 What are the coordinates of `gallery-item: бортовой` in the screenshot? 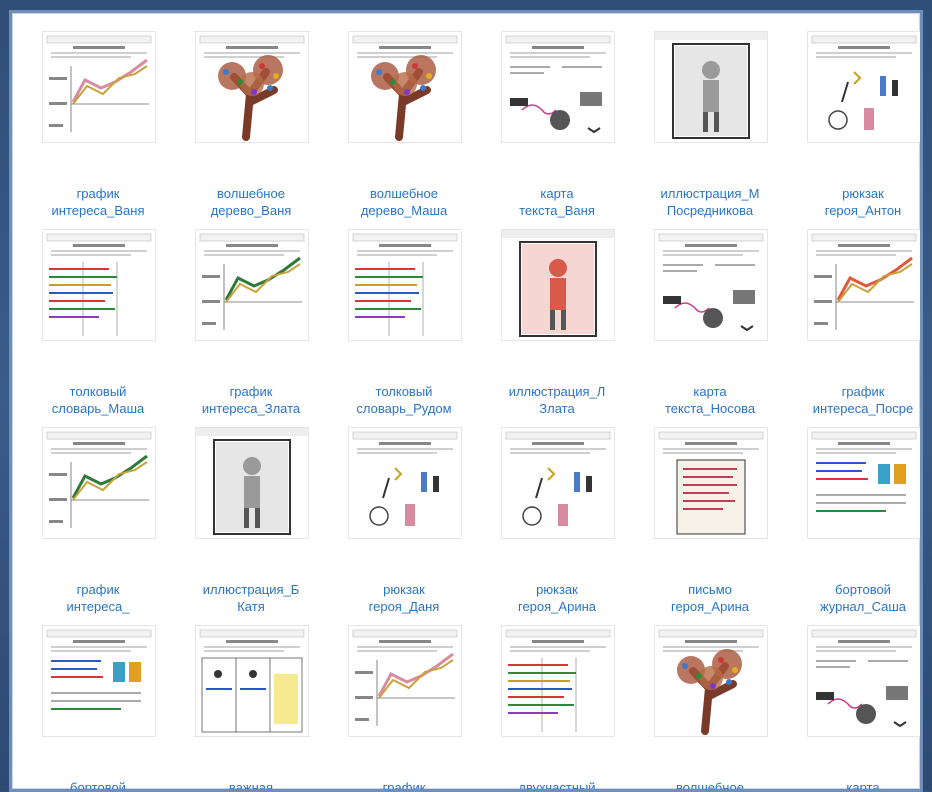 It's located at (98, 704).